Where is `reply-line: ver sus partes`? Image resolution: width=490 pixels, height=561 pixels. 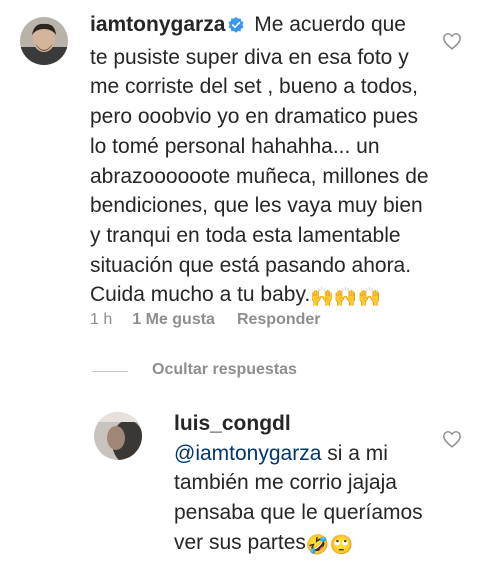 reply-line: ver sus partes is located at coordinates (240, 542).